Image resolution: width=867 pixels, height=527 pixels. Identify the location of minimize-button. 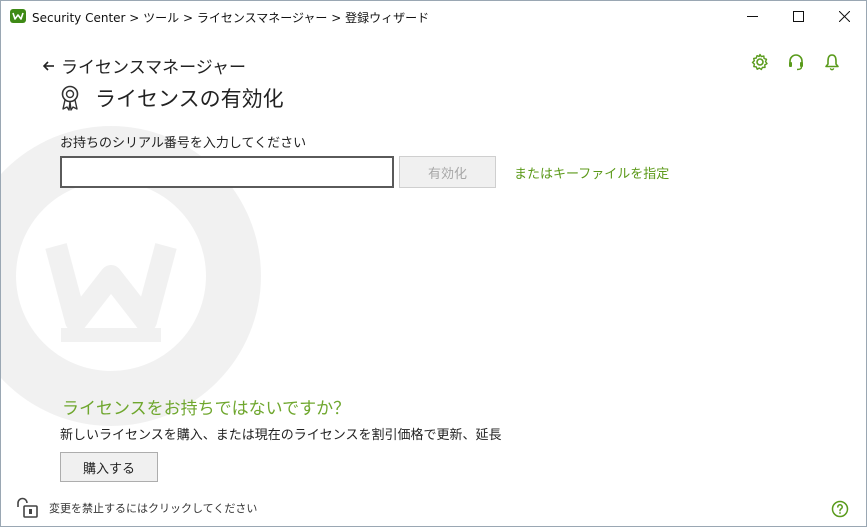
(752, 16).